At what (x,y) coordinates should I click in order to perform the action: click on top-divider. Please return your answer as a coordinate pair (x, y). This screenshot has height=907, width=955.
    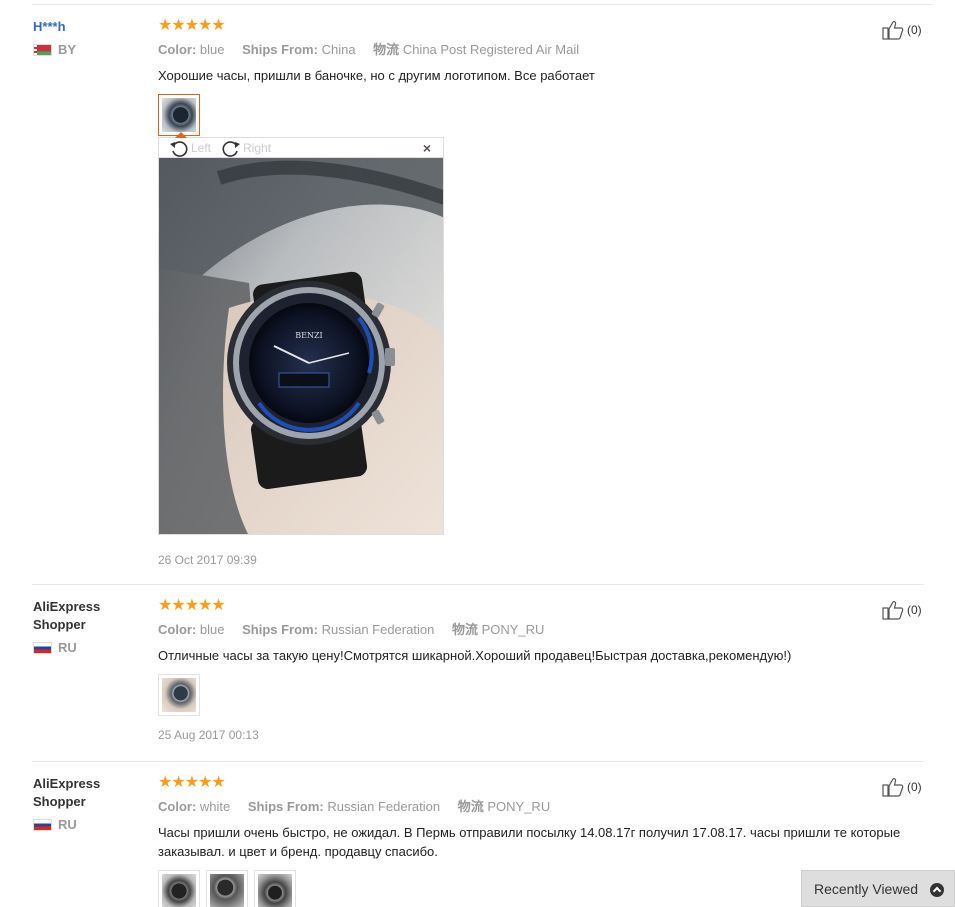
    Looking at the image, I should click on (482, 4).